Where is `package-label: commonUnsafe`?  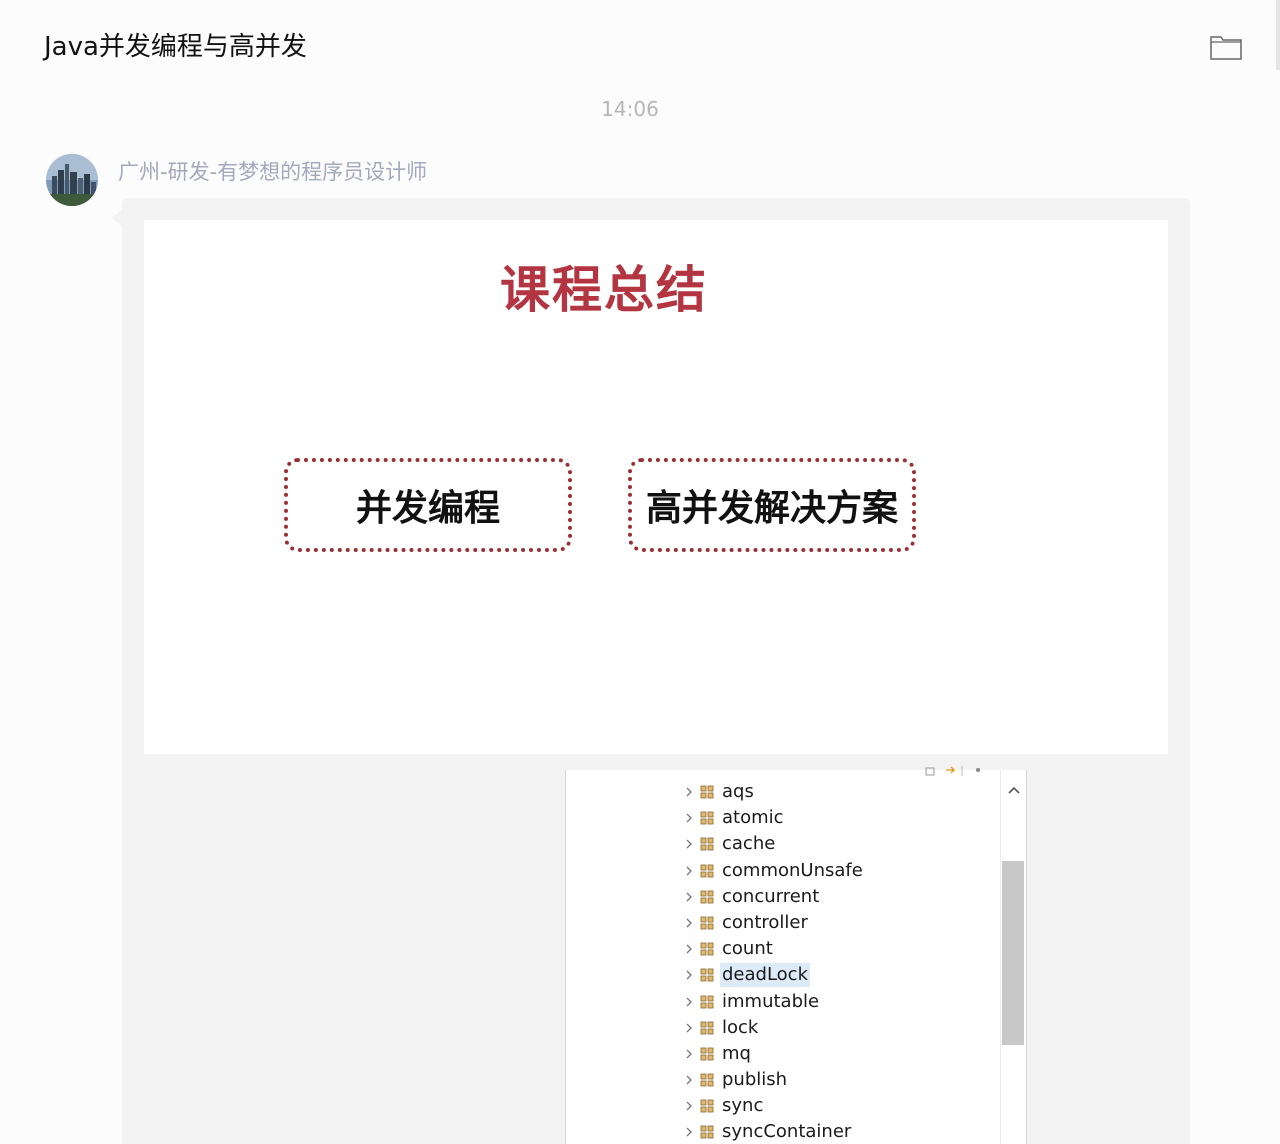 package-label: commonUnsafe is located at coordinates (792, 870).